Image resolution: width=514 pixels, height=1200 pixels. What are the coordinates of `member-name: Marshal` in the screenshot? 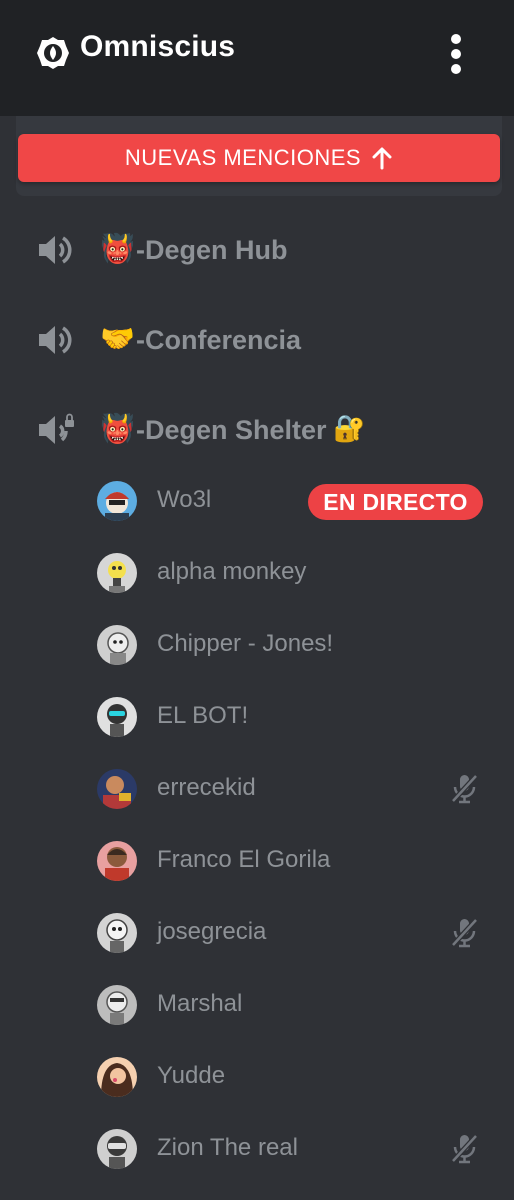 It's located at (200, 1003).